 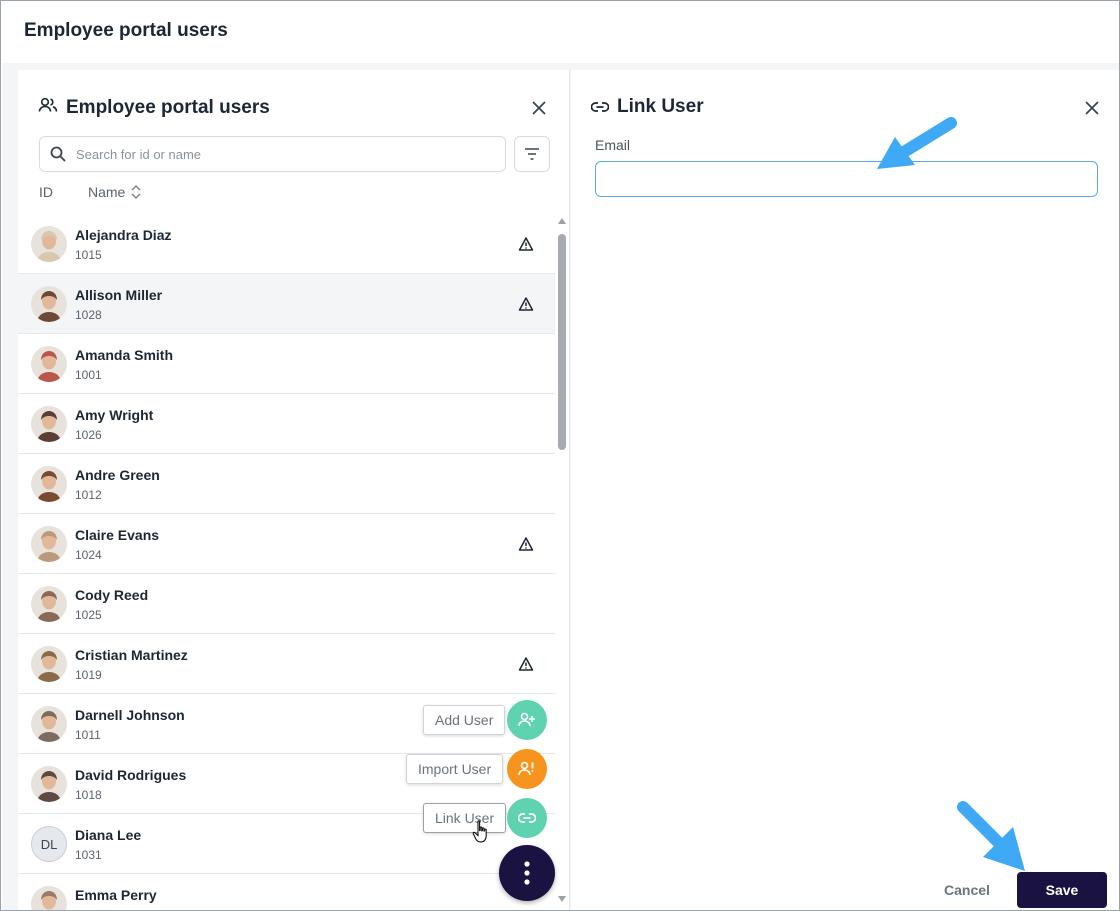 What do you see at coordinates (117, 535) in the screenshot?
I see `user-name: Claire Evans` at bounding box center [117, 535].